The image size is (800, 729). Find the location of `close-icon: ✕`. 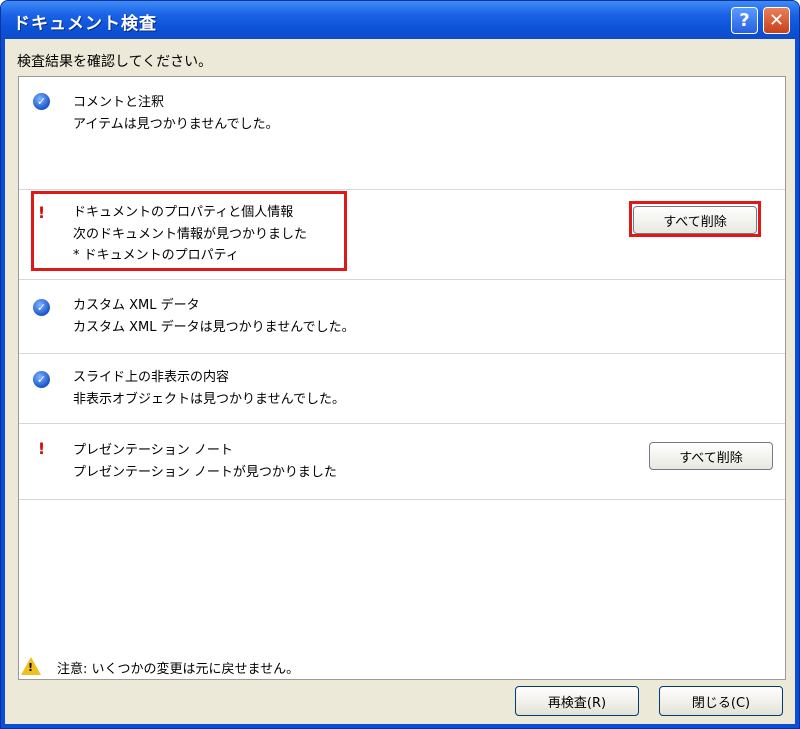

close-icon: ✕ is located at coordinates (776, 20).